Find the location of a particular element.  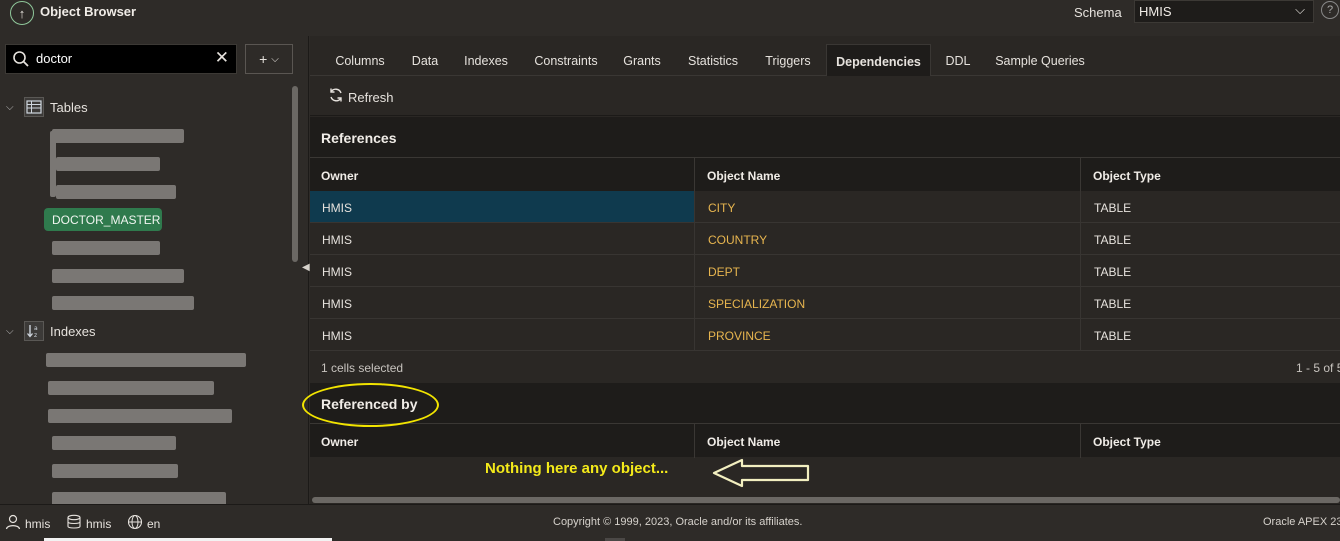

refresh-icon is located at coordinates (336, 97).